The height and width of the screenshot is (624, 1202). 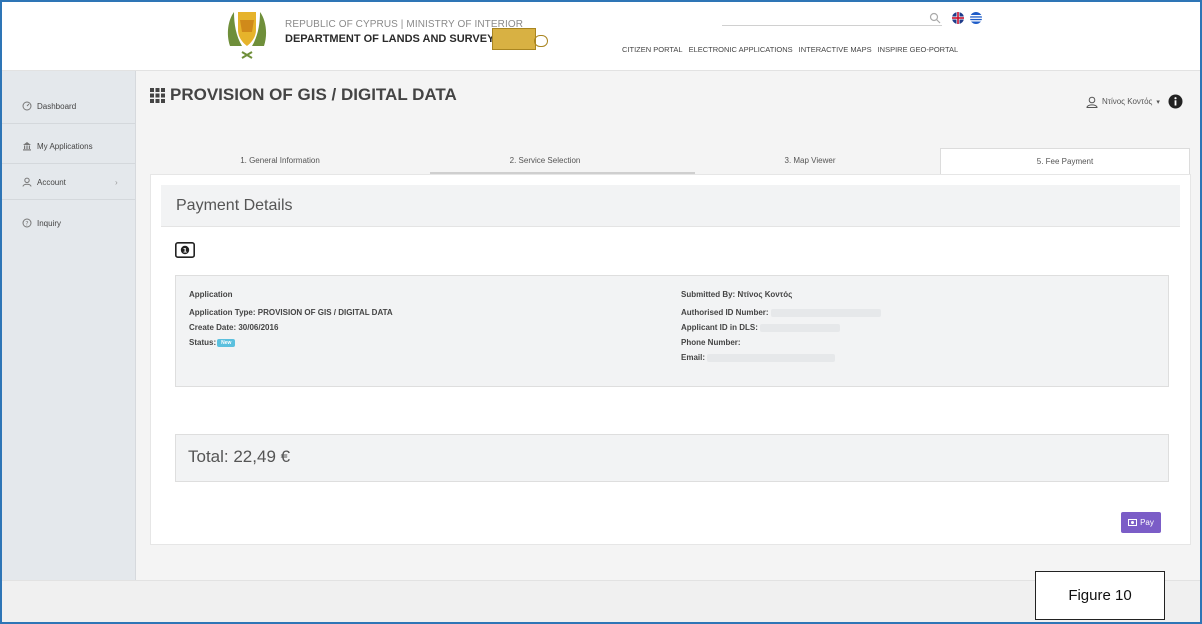 What do you see at coordinates (157, 95) in the screenshot?
I see `grid-icon` at bounding box center [157, 95].